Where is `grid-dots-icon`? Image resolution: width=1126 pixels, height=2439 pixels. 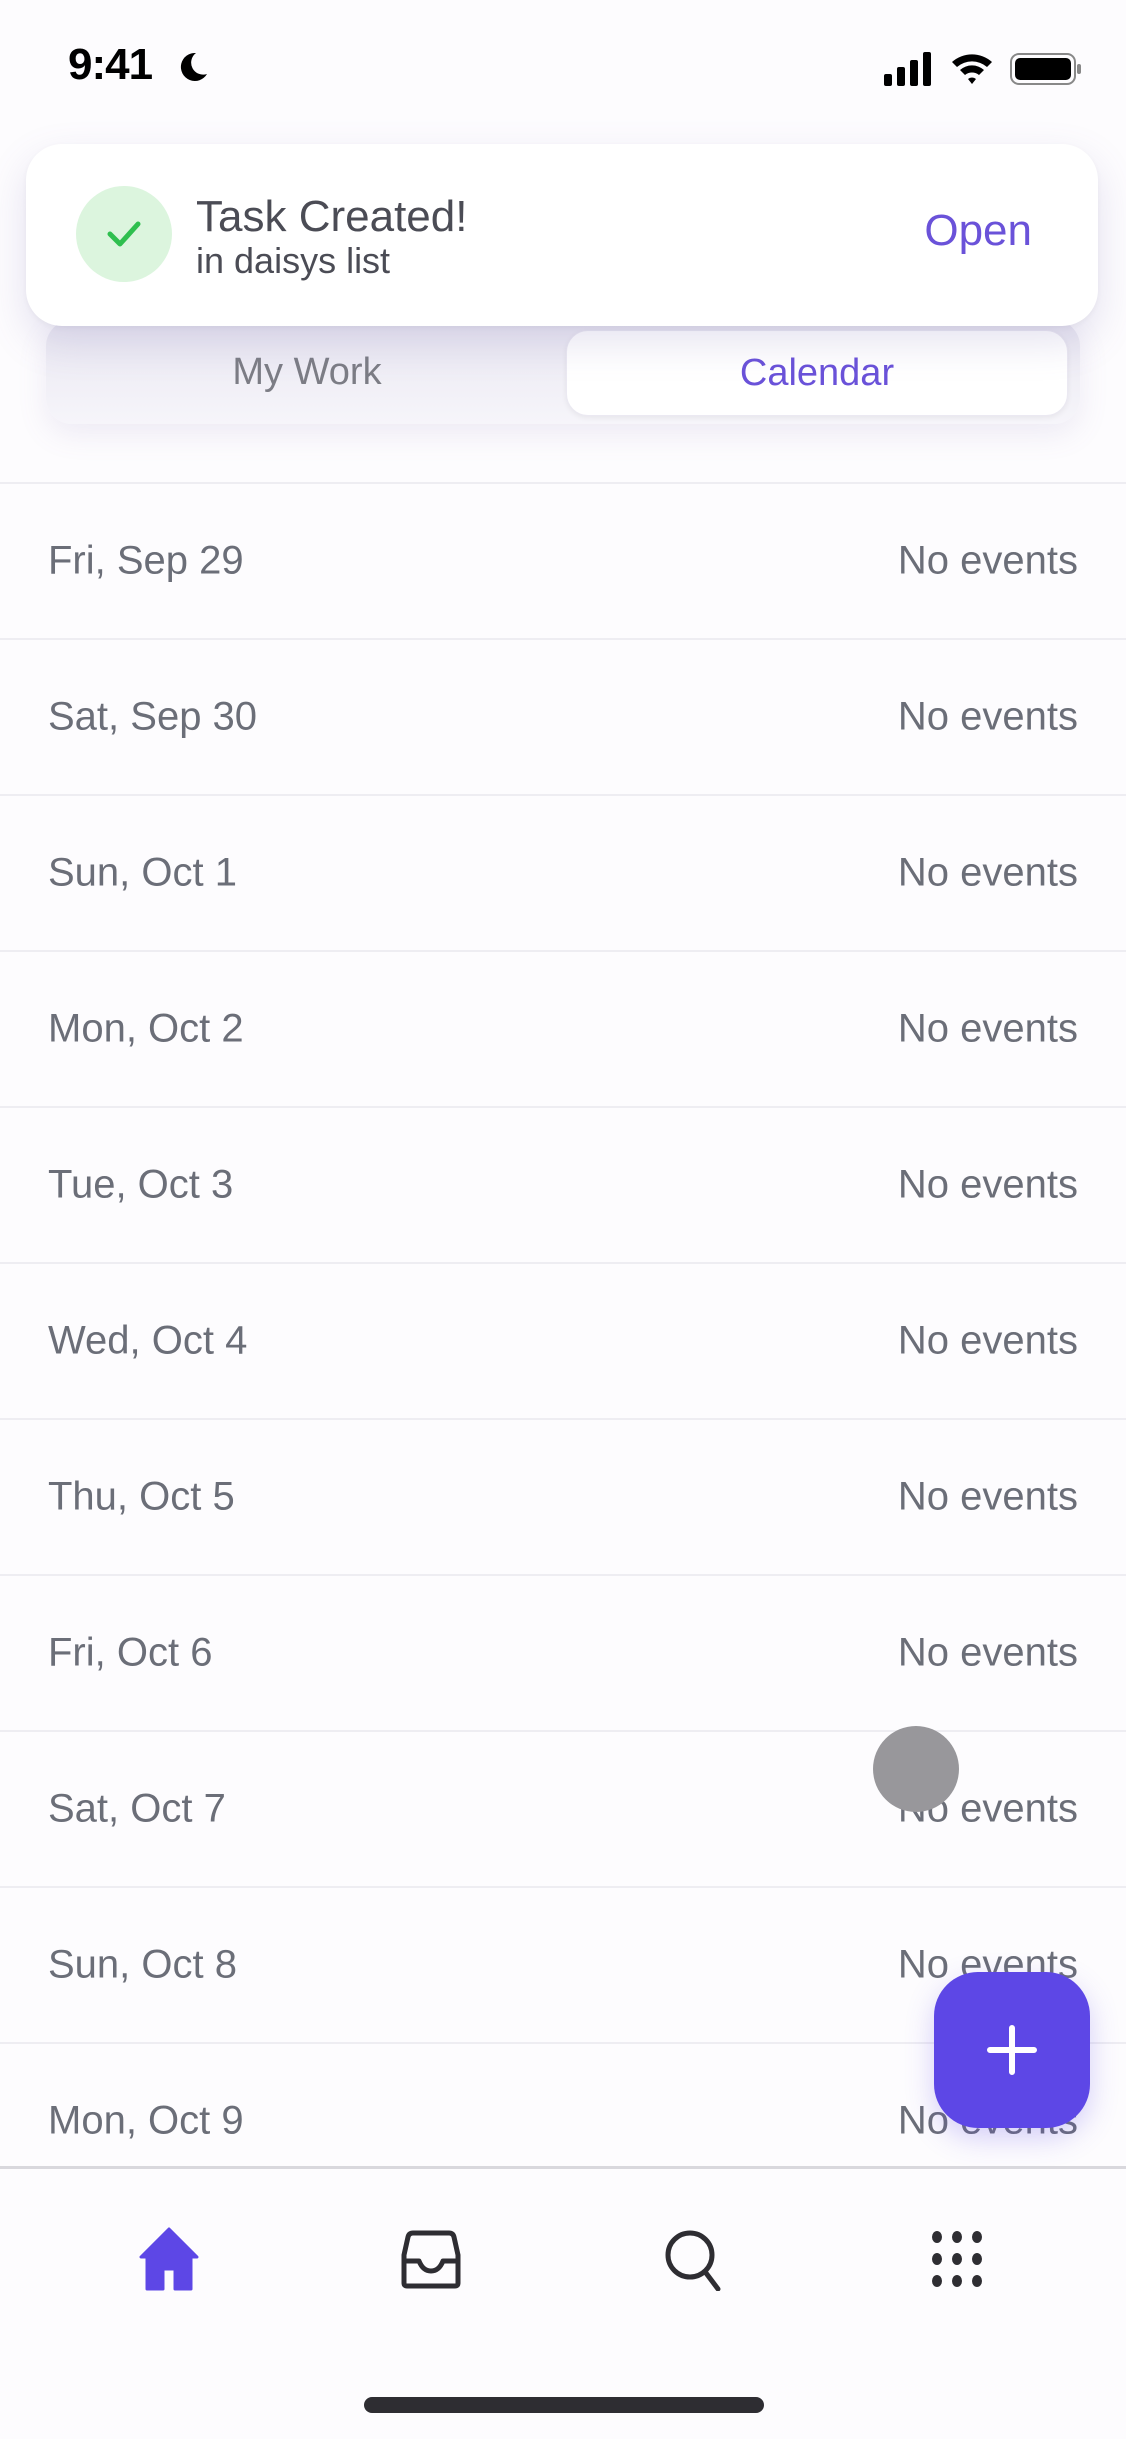 grid-dots-icon is located at coordinates (957, 2259).